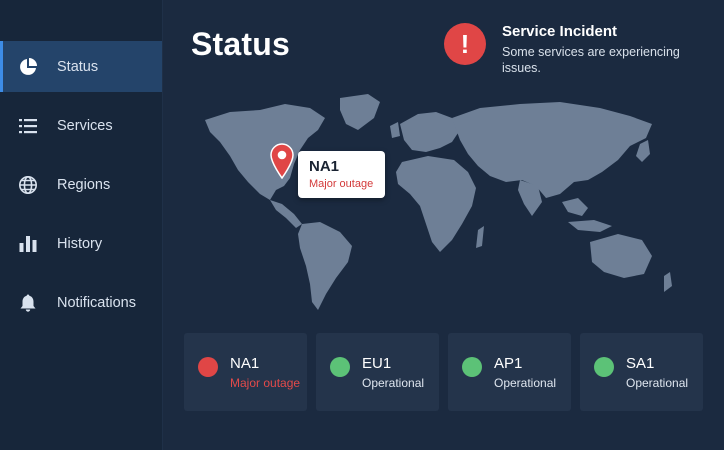 The height and width of the screenshot is (450, 724). What do you see at coordinates (508, 363) in the screenshot?
I see `region-name: AP1` at bounding box center [508, 363].